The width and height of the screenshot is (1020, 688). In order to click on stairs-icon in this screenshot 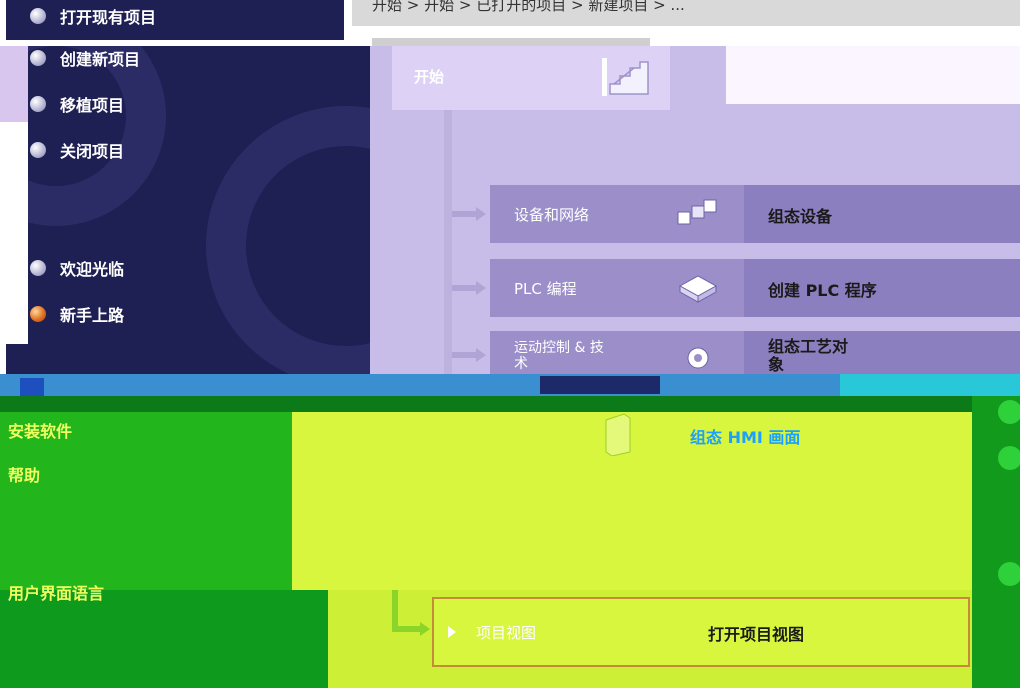, I will do `click(625, 77)`.